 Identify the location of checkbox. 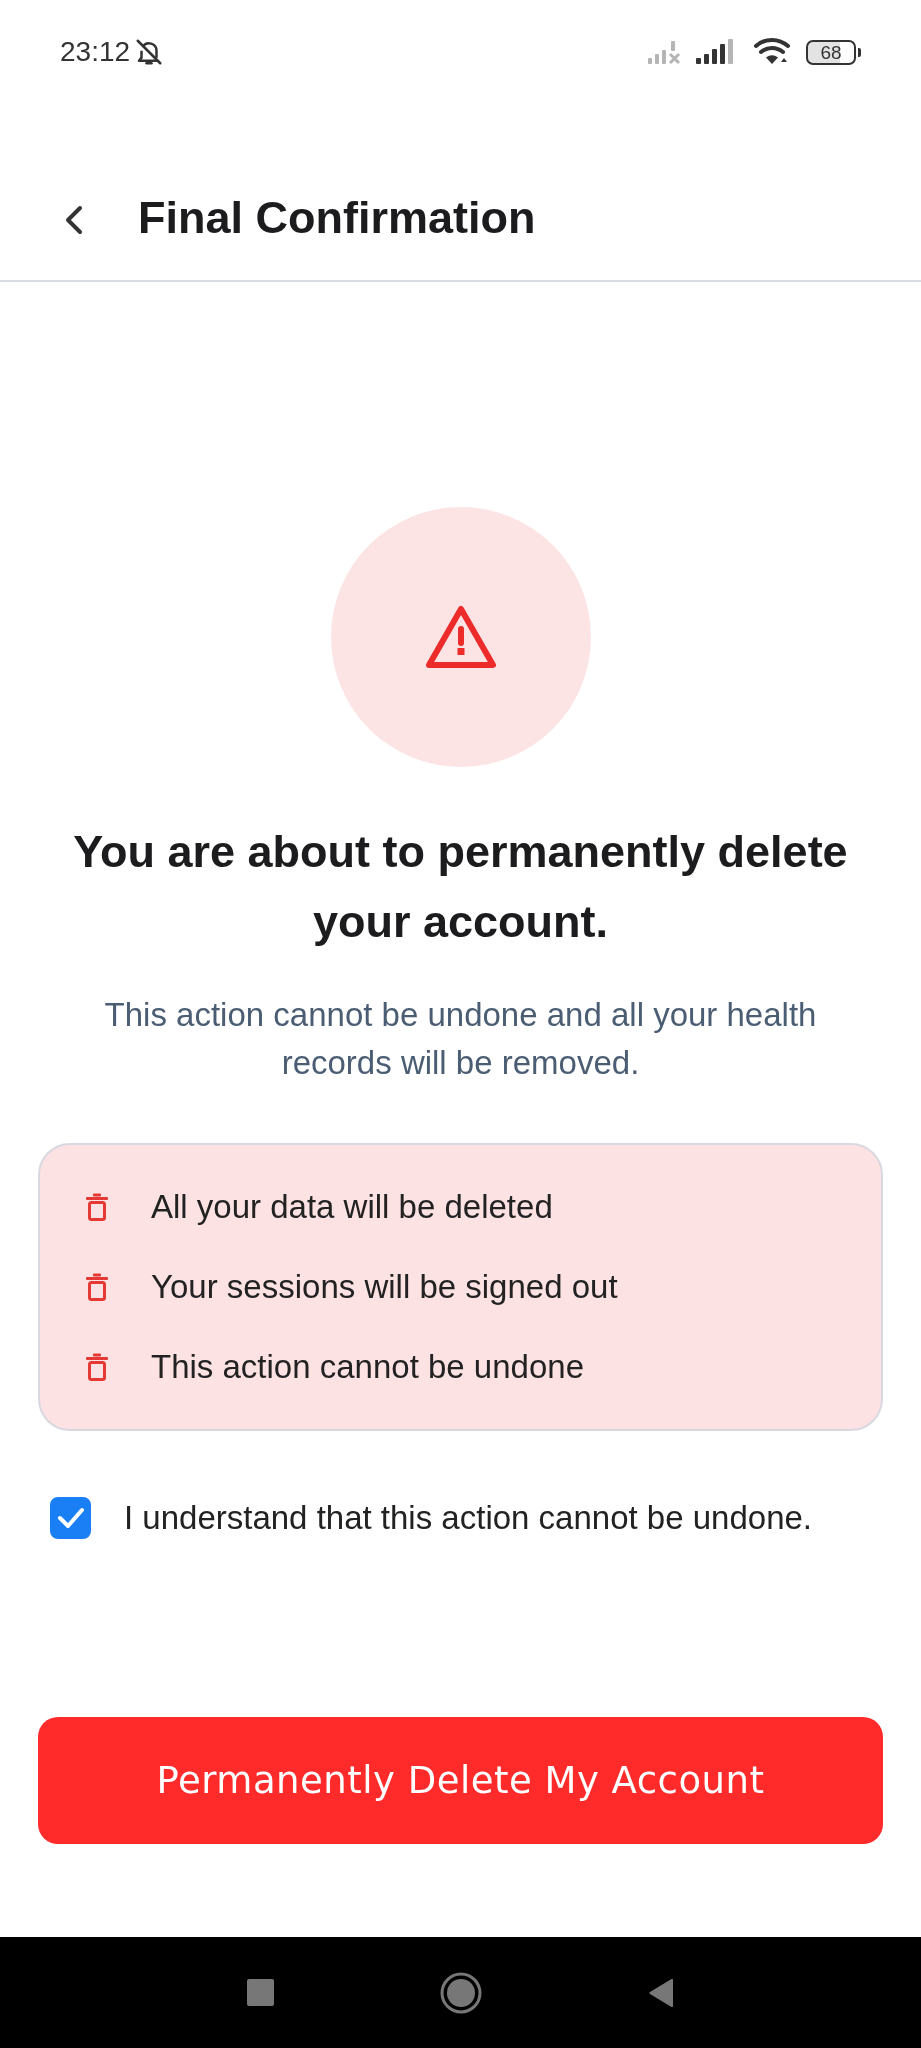
(70, 1518).